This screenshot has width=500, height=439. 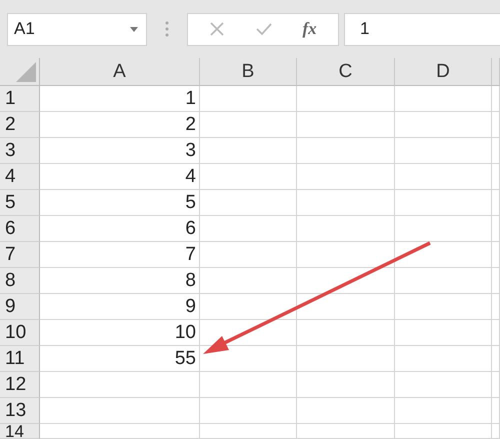 What do you see at coordinates (264, 29) in the screenshot?
I see `check-icon` at bounding box center [264, 29].